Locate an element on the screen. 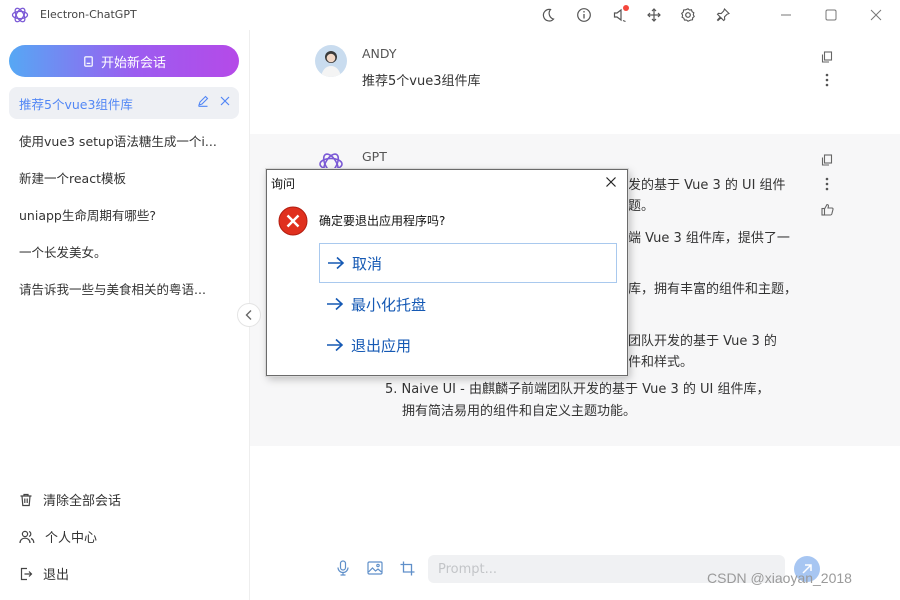 This screenshot has height=600, width=900. reply-text: 端 Vue 3 组件库，提供了一 is located at coordinates (709, 238).